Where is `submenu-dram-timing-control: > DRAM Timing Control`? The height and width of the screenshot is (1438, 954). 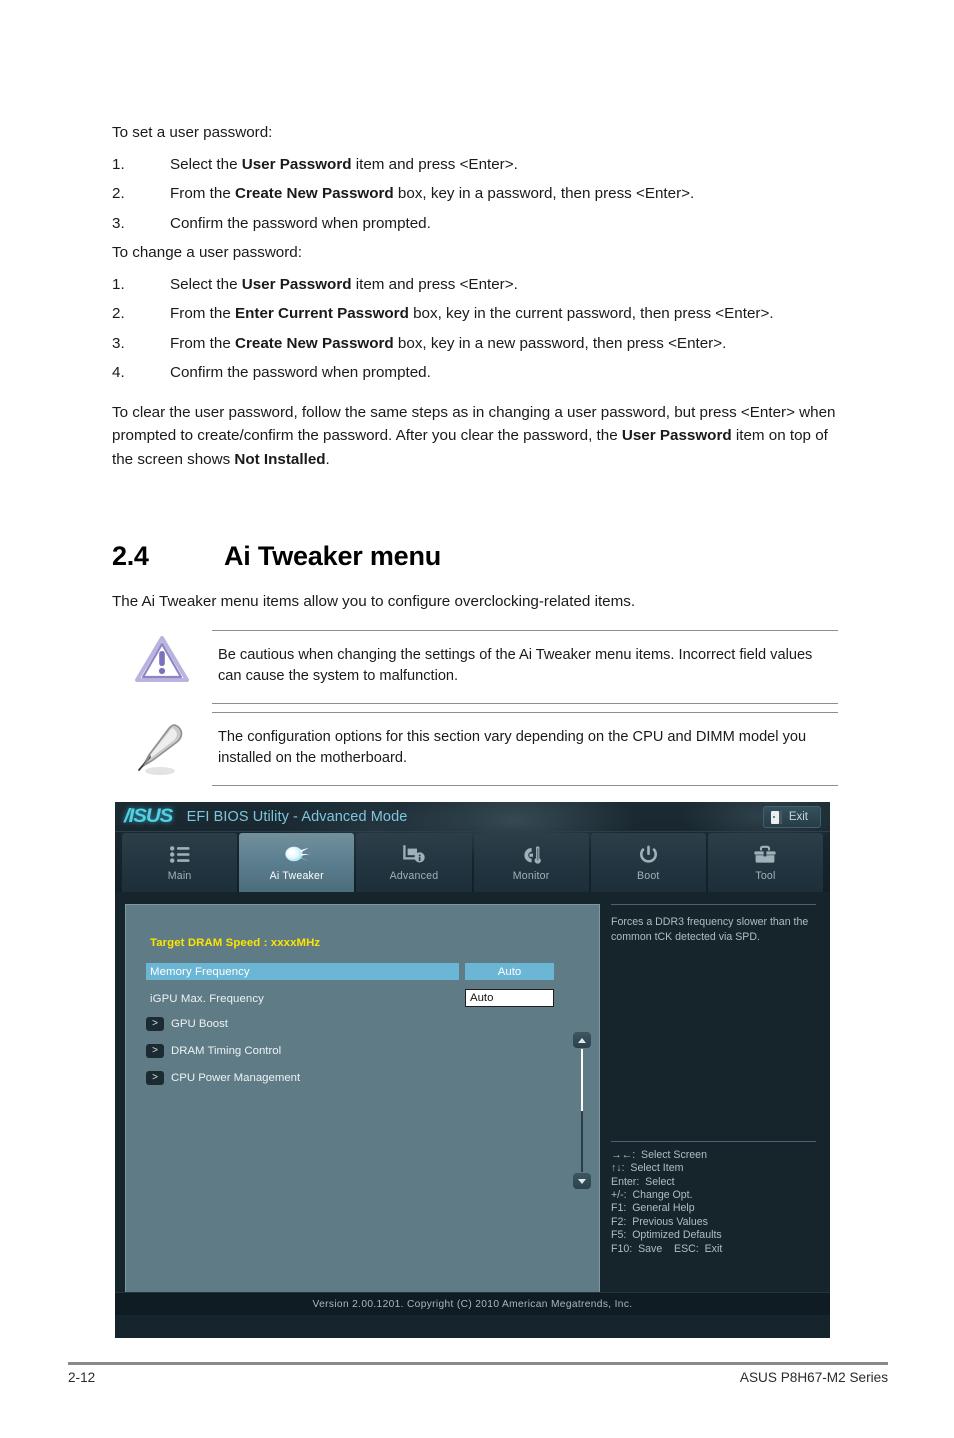 submenu-dram-timing-control: > DRAM Timing Control is located at coordinates (213, 1051).